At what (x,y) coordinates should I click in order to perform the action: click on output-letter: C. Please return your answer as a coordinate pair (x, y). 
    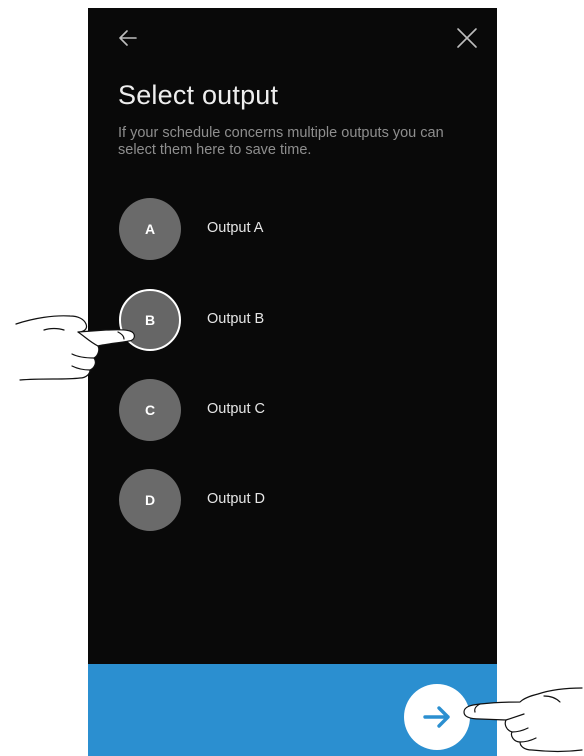
    Looking at the image, I should click on (150, 410).